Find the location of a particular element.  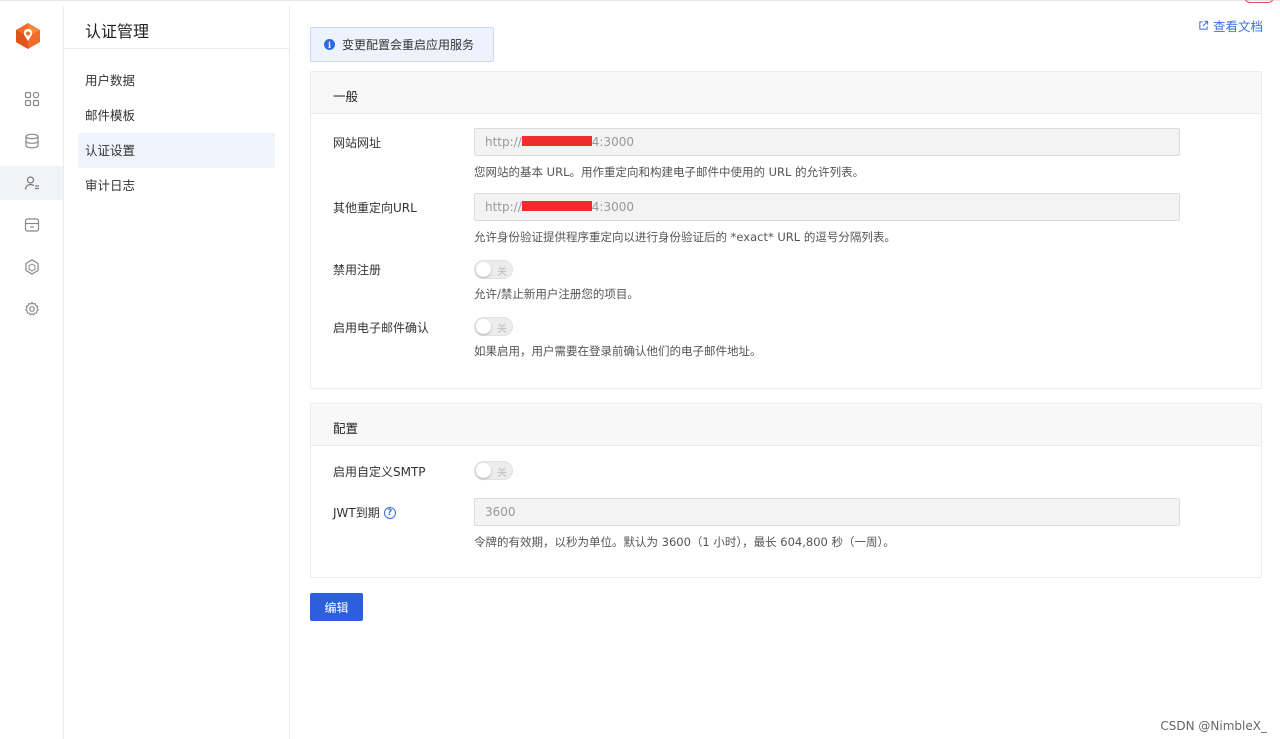

site-url-input: http:// 4:3000 is located at coordinates (827, 142).